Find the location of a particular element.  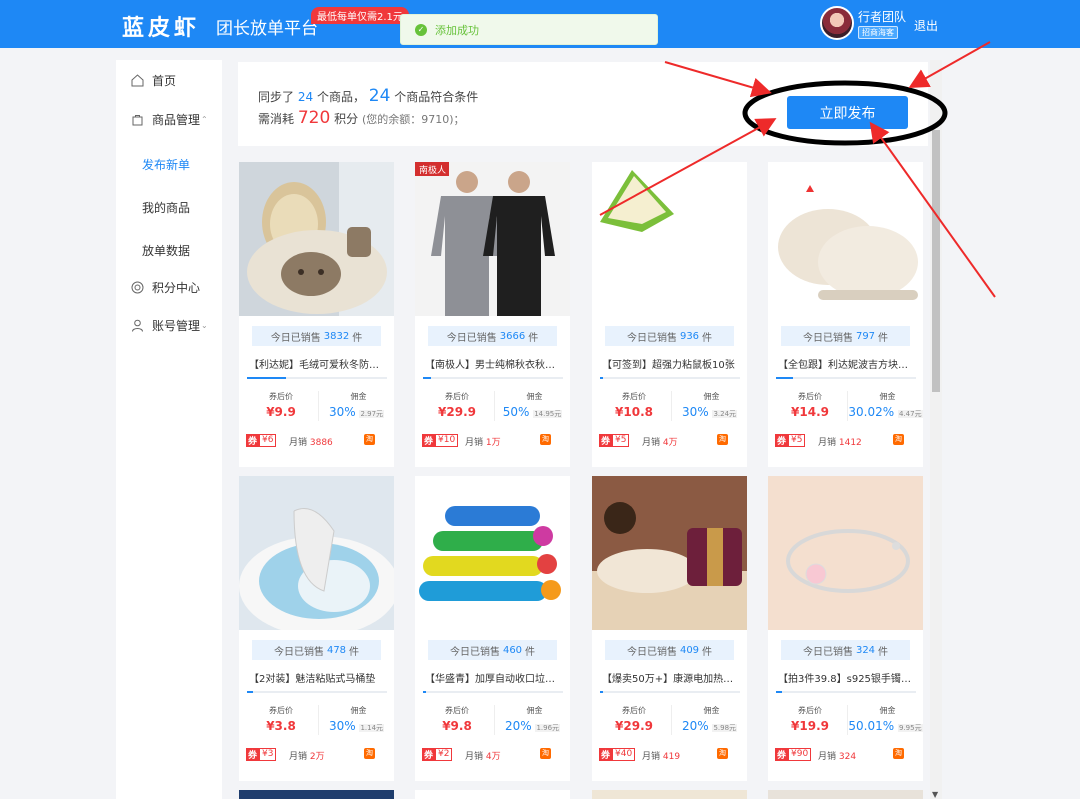

sidebar-item-publish-new: 发布新单 is located at coordinates (169, 164).